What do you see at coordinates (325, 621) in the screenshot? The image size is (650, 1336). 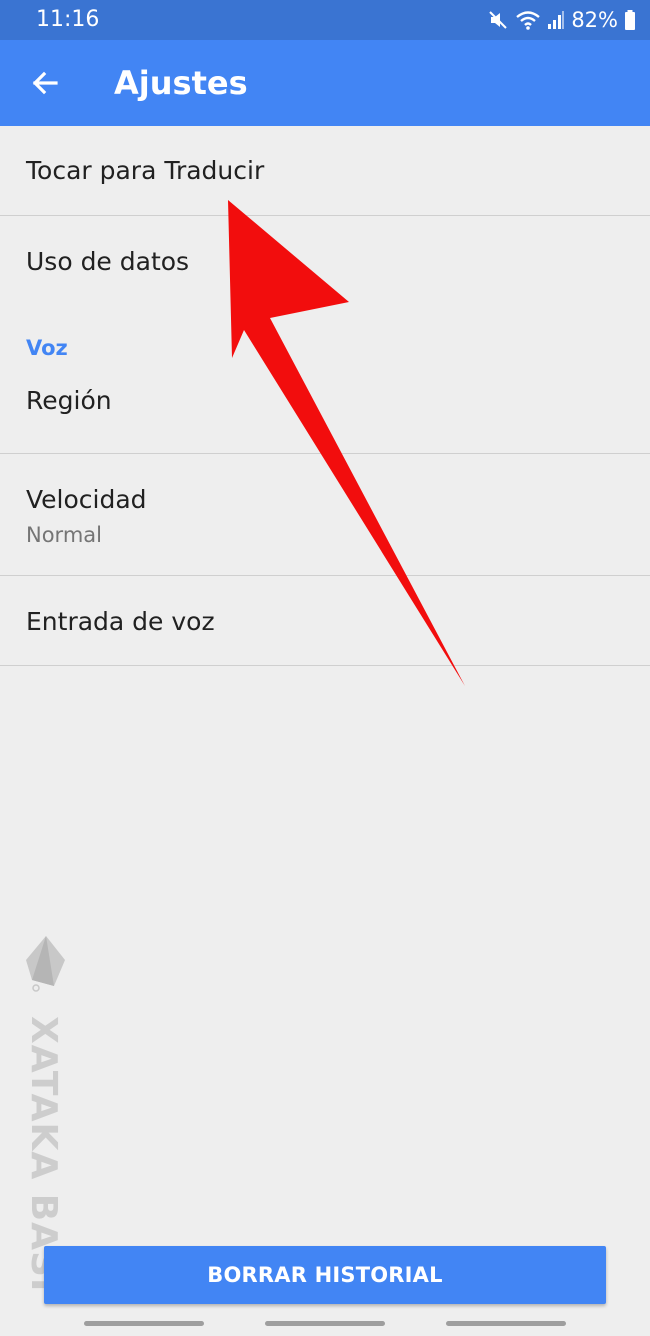 I see `setting-voice-input: Entrada de voz` at bounding box center [325, 621].